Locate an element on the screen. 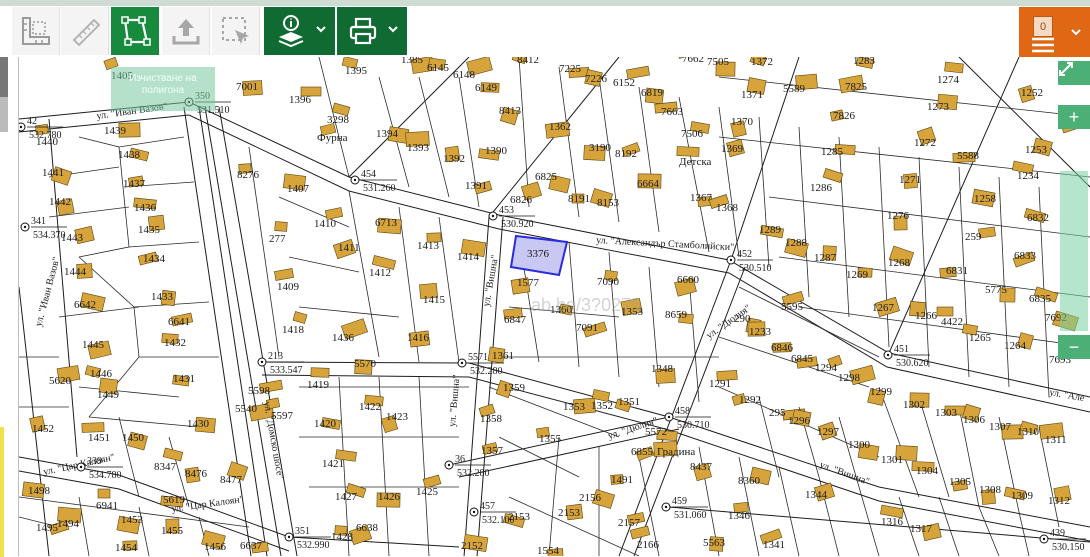  parcel-number: 1361 is located at coordinates (503, 356).